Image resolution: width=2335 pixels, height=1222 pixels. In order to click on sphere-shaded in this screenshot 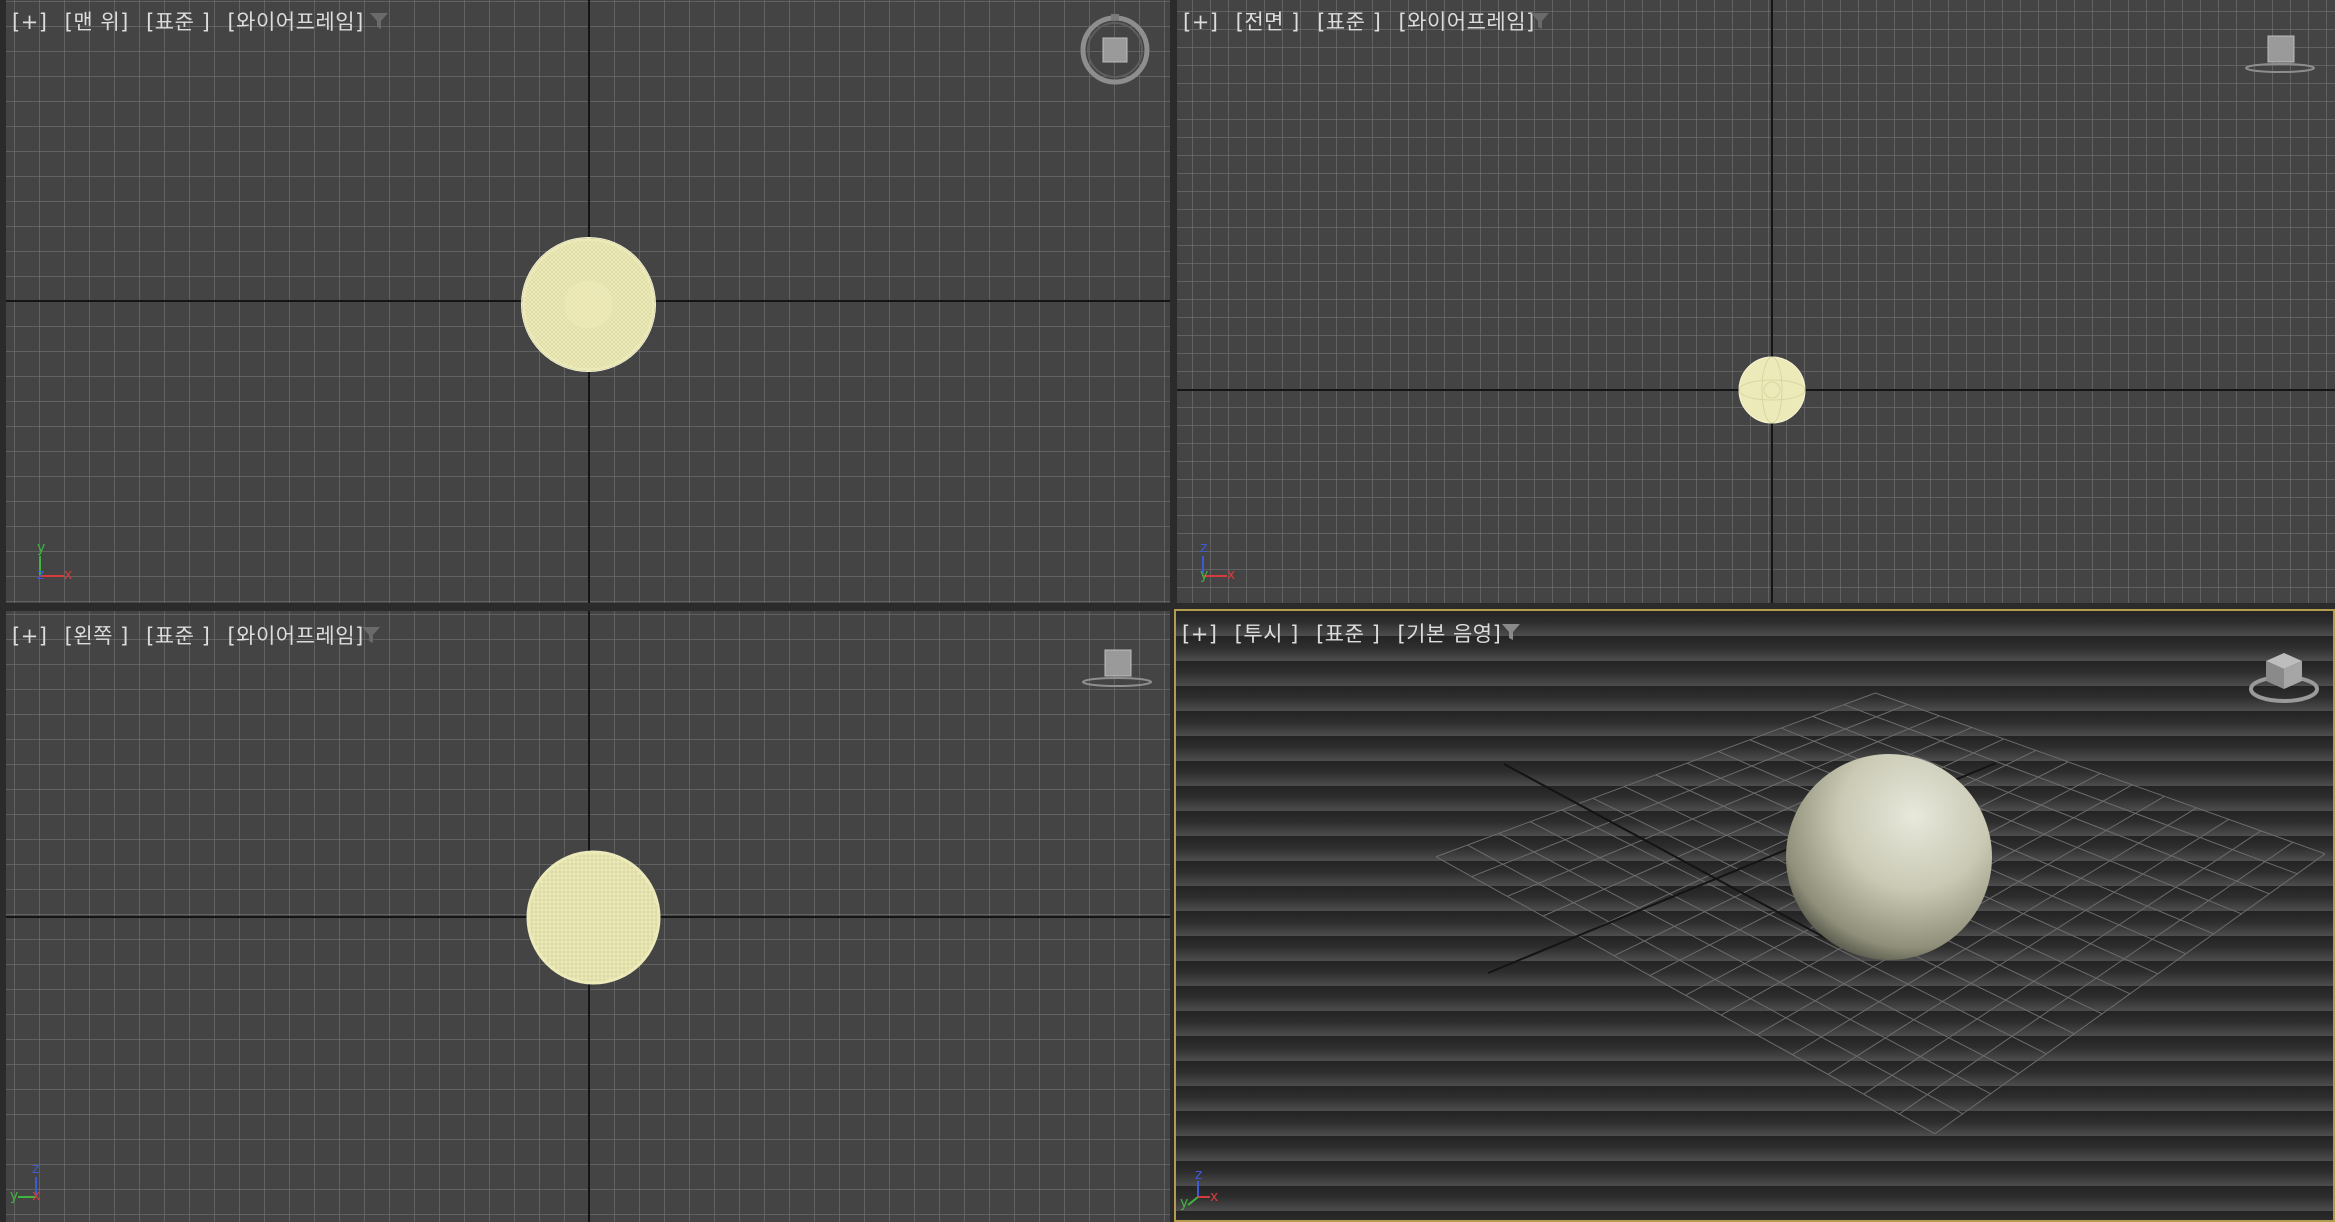, I will do `click(1889, 857)`.